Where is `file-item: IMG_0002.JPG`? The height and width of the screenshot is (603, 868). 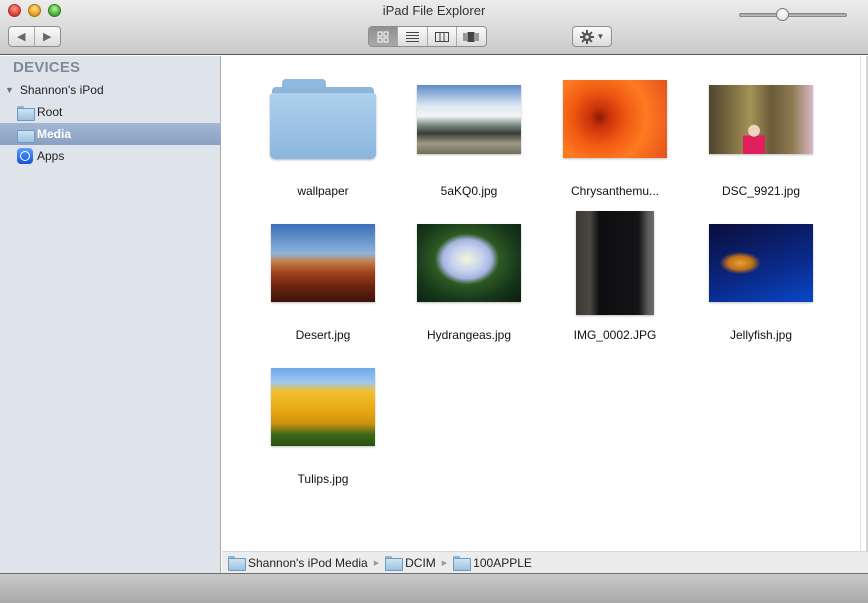
file-item: IMG_0002.JPG is located at coordinates (615, 278).